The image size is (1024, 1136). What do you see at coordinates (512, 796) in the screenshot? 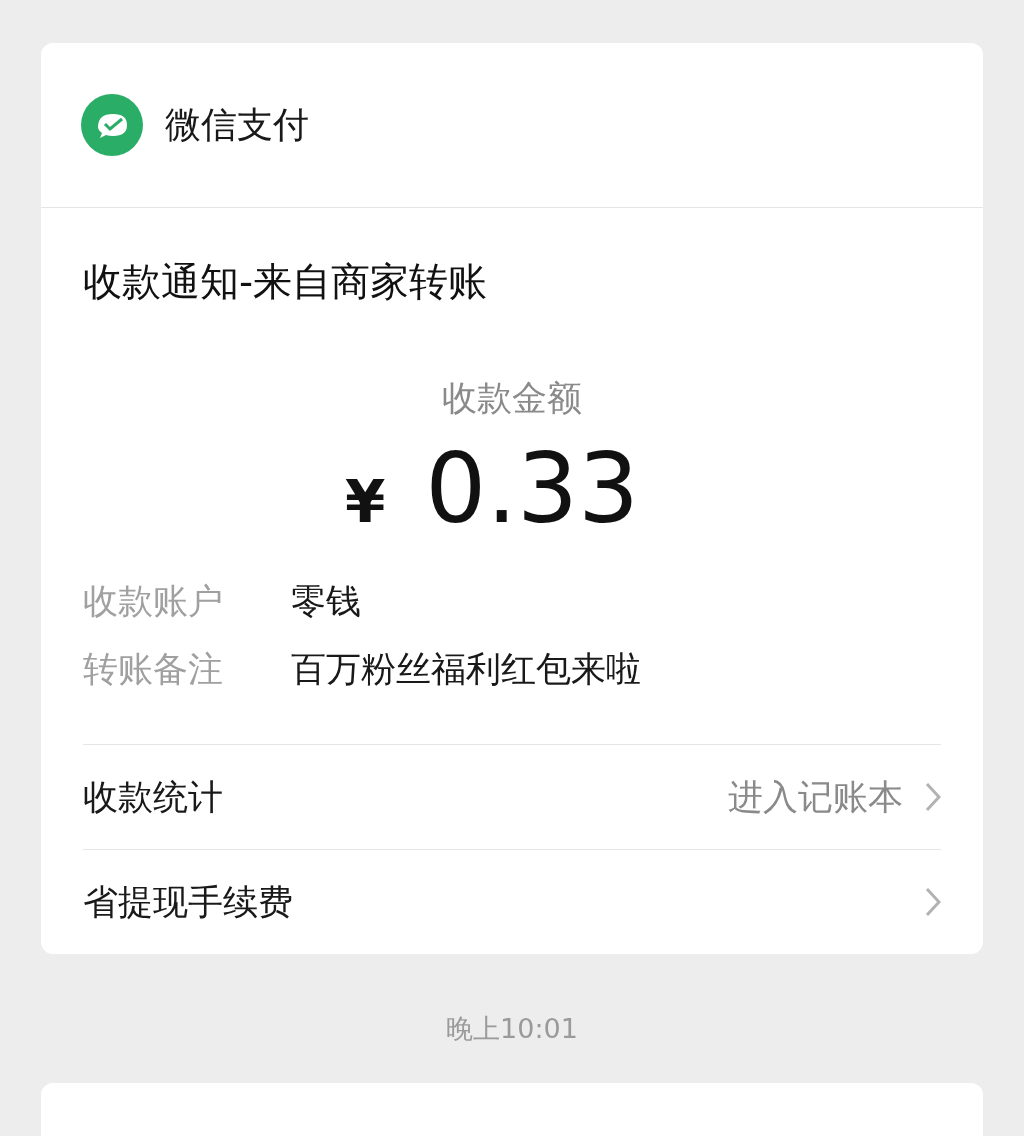
I see `link-row: 收款统计 进入记账本` at bounding box center [512, 796].